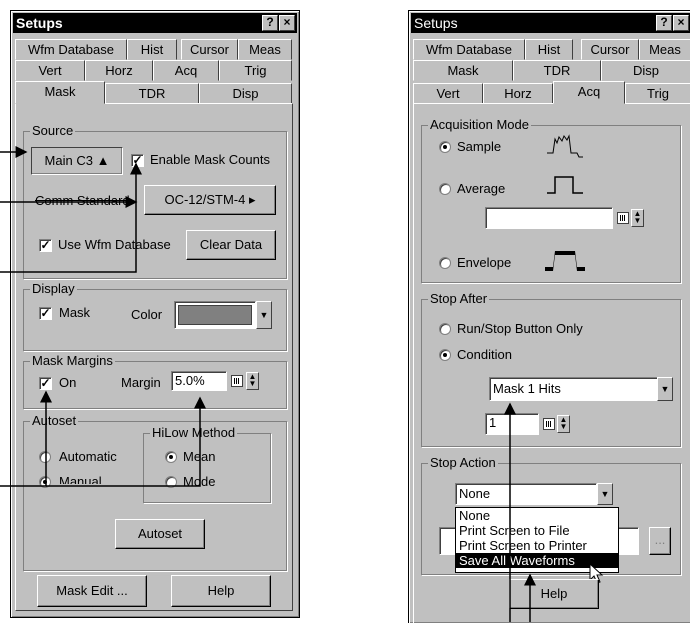 The height and width of the screenshot is (623, 690). What do you see at coordinates (141, 382) in the screenshot?
I see `margin-label: Margin` at bounding box center [141, 382].